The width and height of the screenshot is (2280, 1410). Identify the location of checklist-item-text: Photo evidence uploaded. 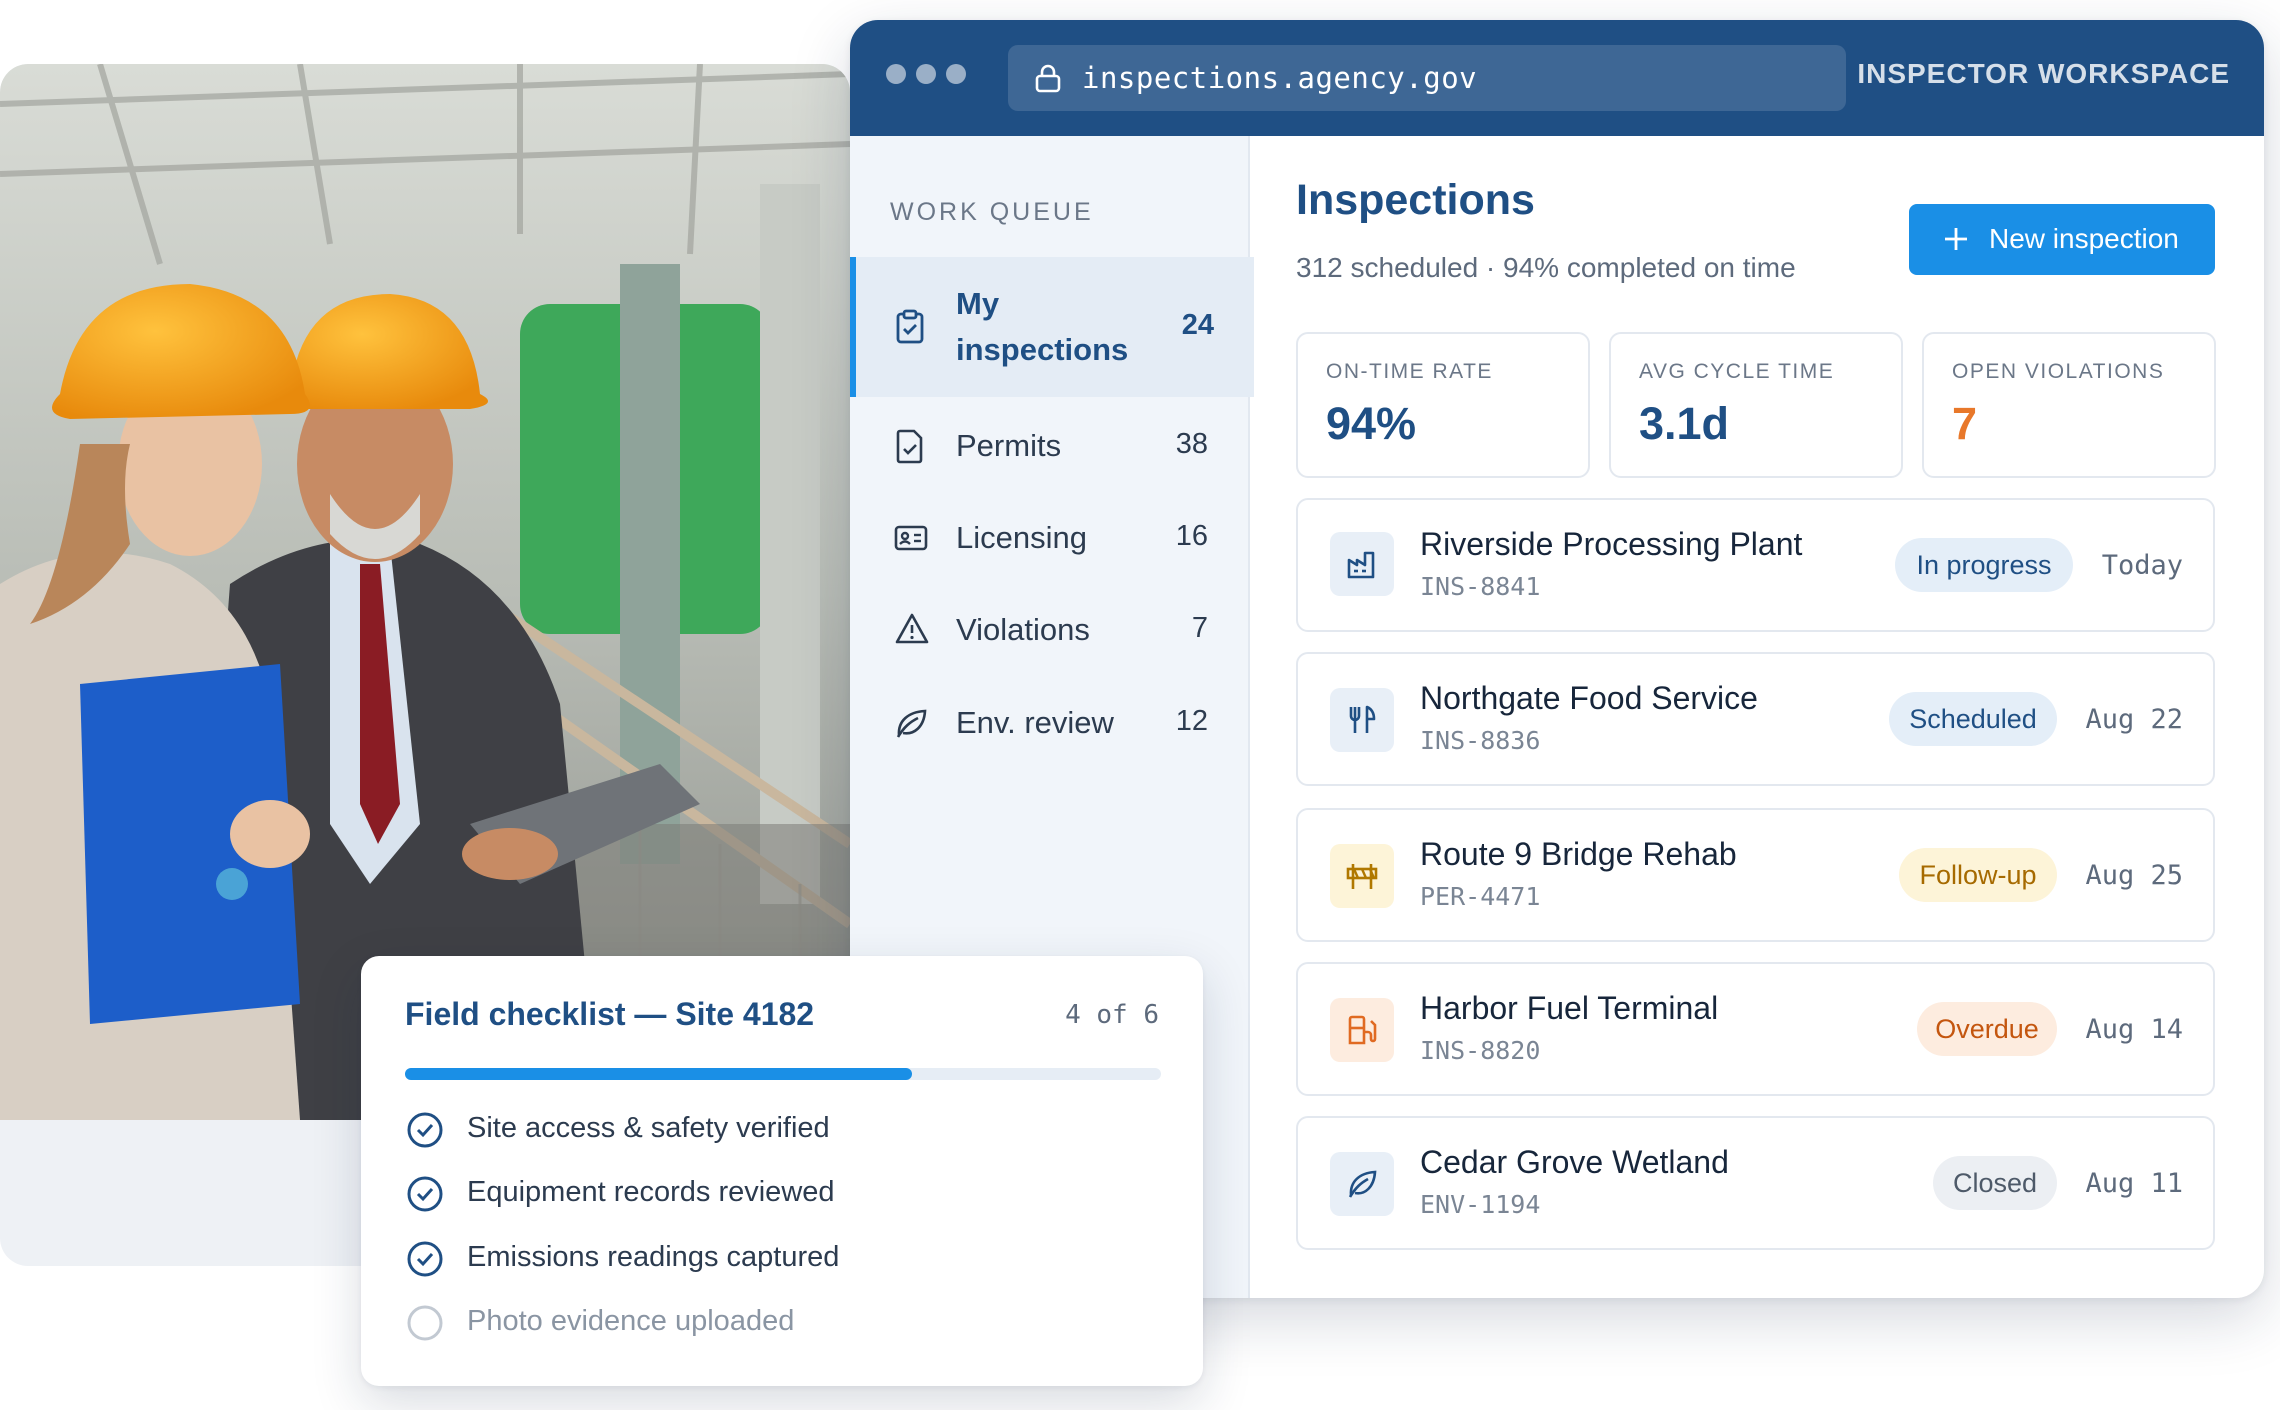
(631, 1321).